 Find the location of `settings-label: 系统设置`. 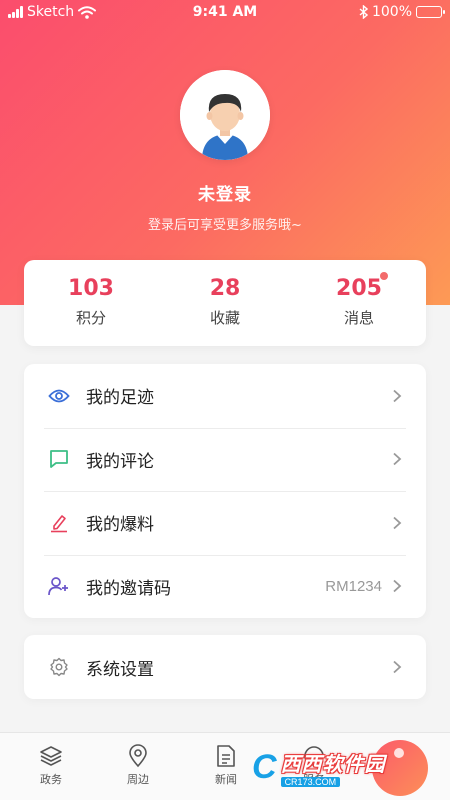

settings-label: 系统设置 is located at coordinates (120, 669).